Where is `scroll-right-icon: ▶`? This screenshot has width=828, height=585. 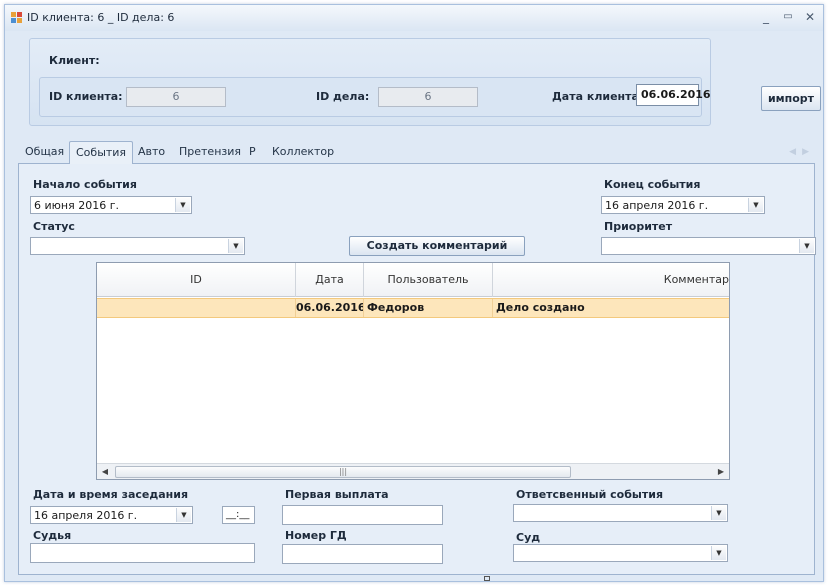
scroll-right-icon: ▶ is located at coordinates (721, 471).